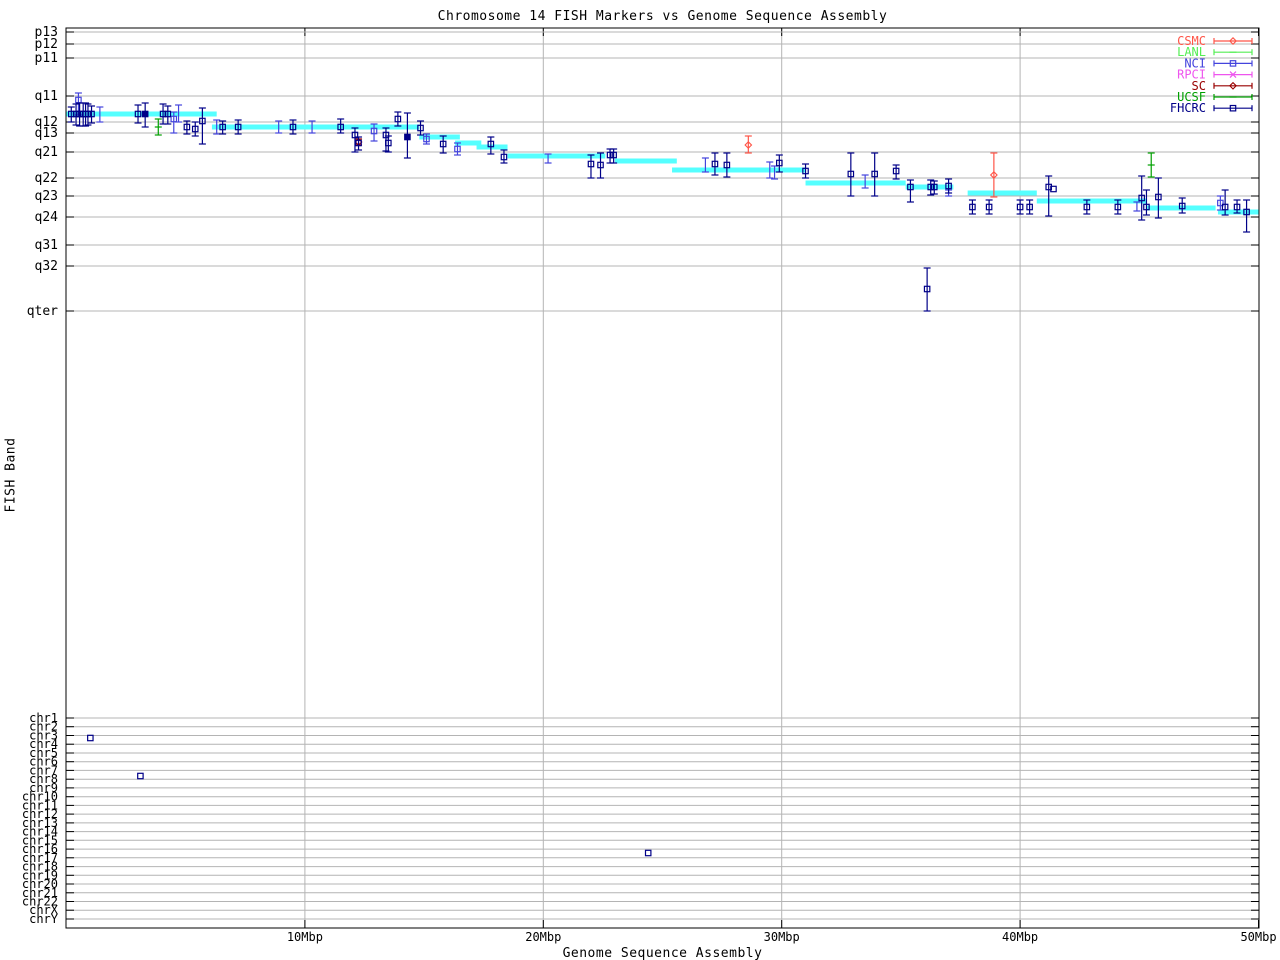 Image resolution: width=1280 pixels, height=960 pixels. What do you see at coordinates (1020, 937) in the screenshot?
I see `x-tick-label: 40Mbp` at bounding box center [1020, 937].